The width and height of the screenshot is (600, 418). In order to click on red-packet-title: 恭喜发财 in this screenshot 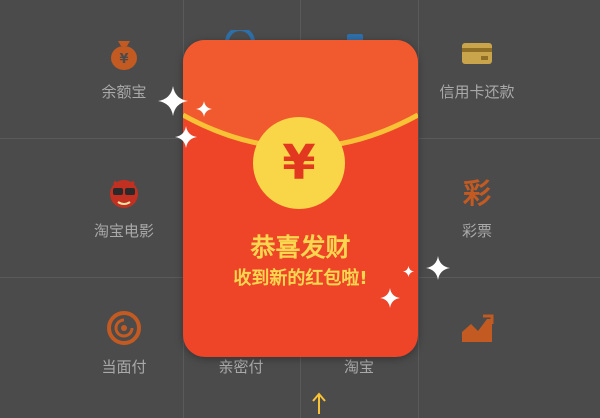, I will do `click(300, 247)`.